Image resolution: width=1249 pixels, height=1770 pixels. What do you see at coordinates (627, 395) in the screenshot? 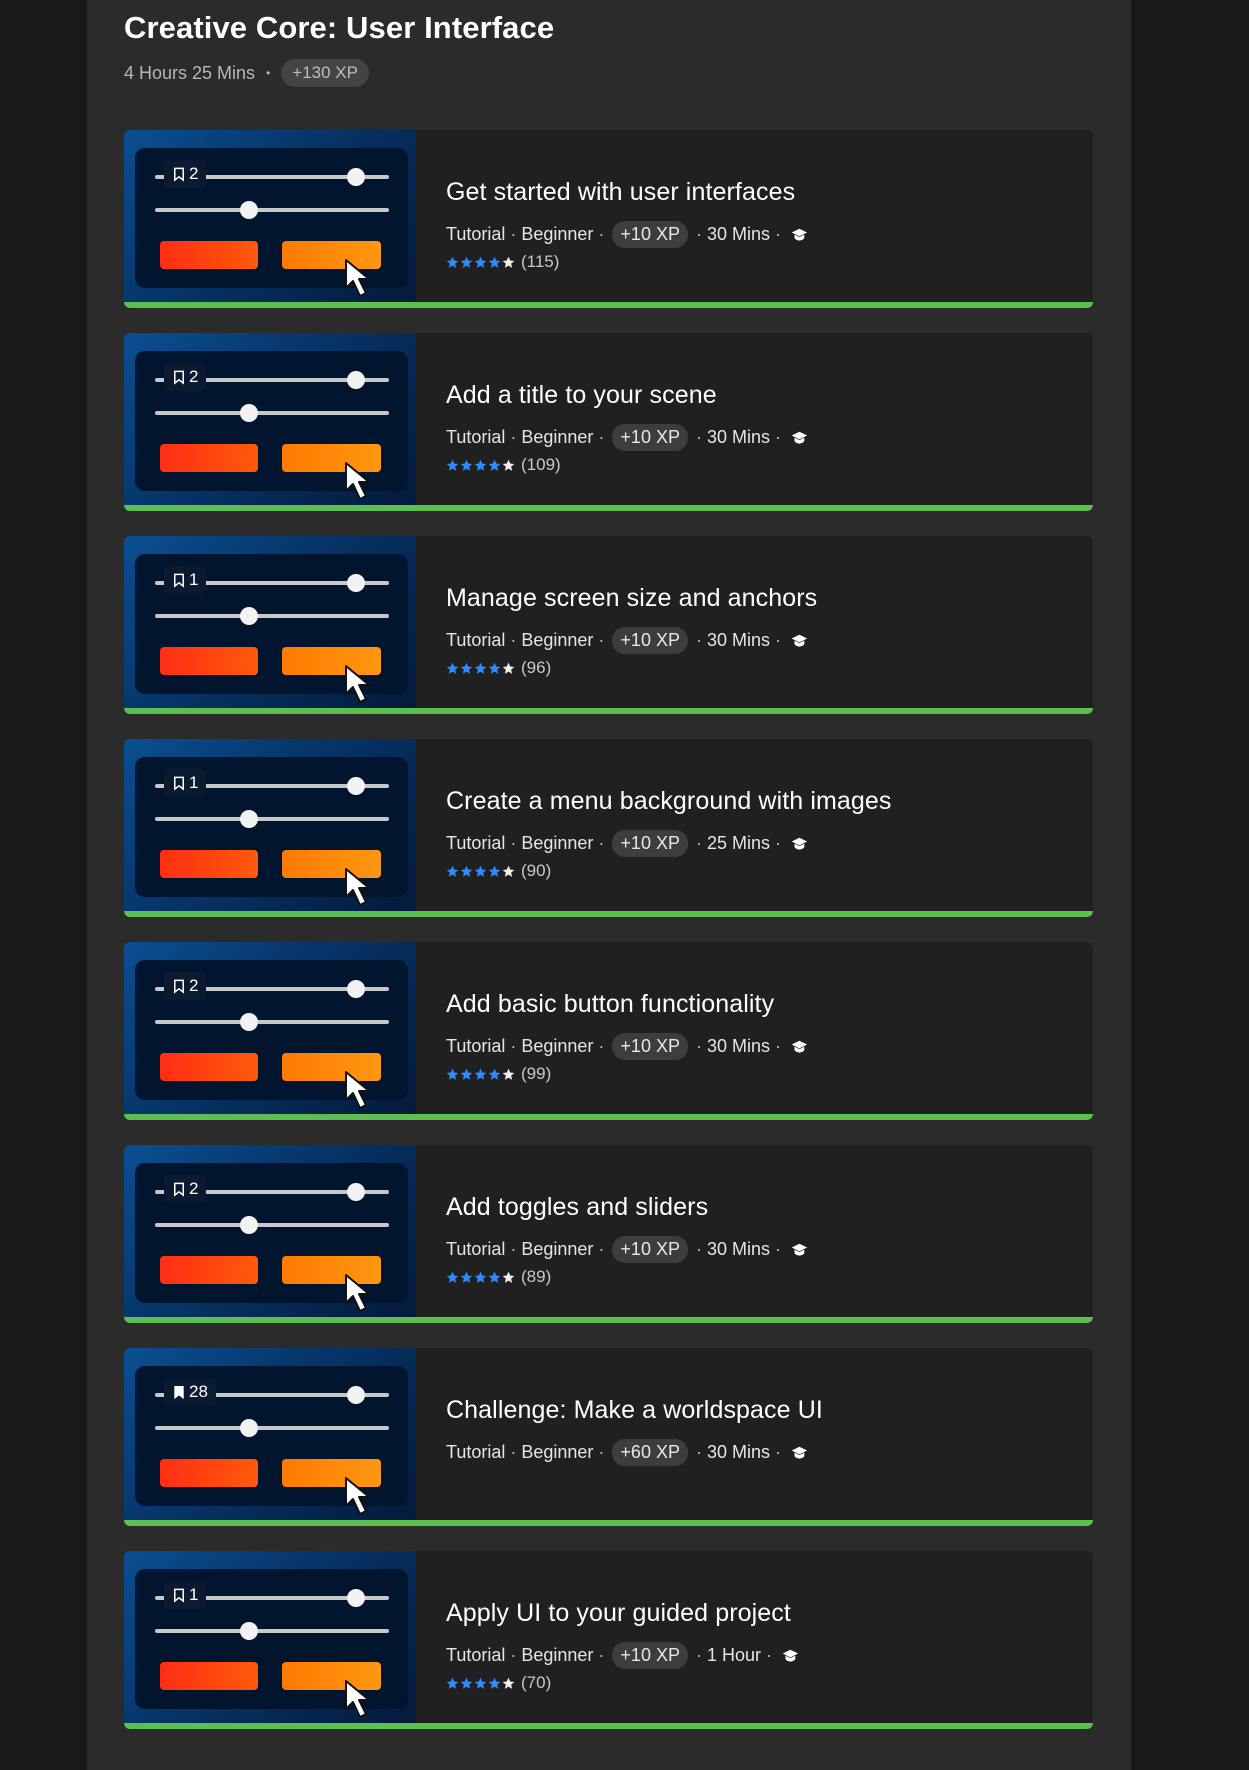
I see `lesson-title: Add a title to your scene` at bounding box center [627, 395].